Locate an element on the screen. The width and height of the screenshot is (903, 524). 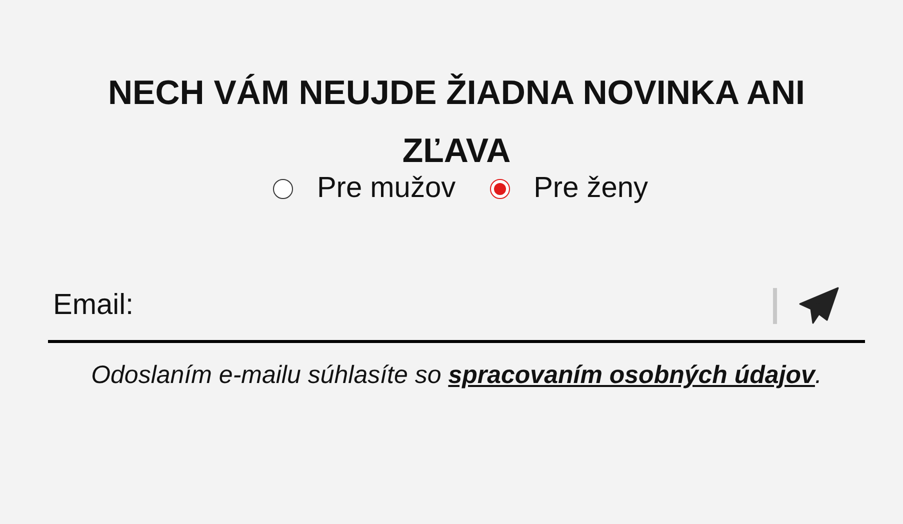
privacy-link: spracovaním osobných údajov is located at coordinates (631, 375).